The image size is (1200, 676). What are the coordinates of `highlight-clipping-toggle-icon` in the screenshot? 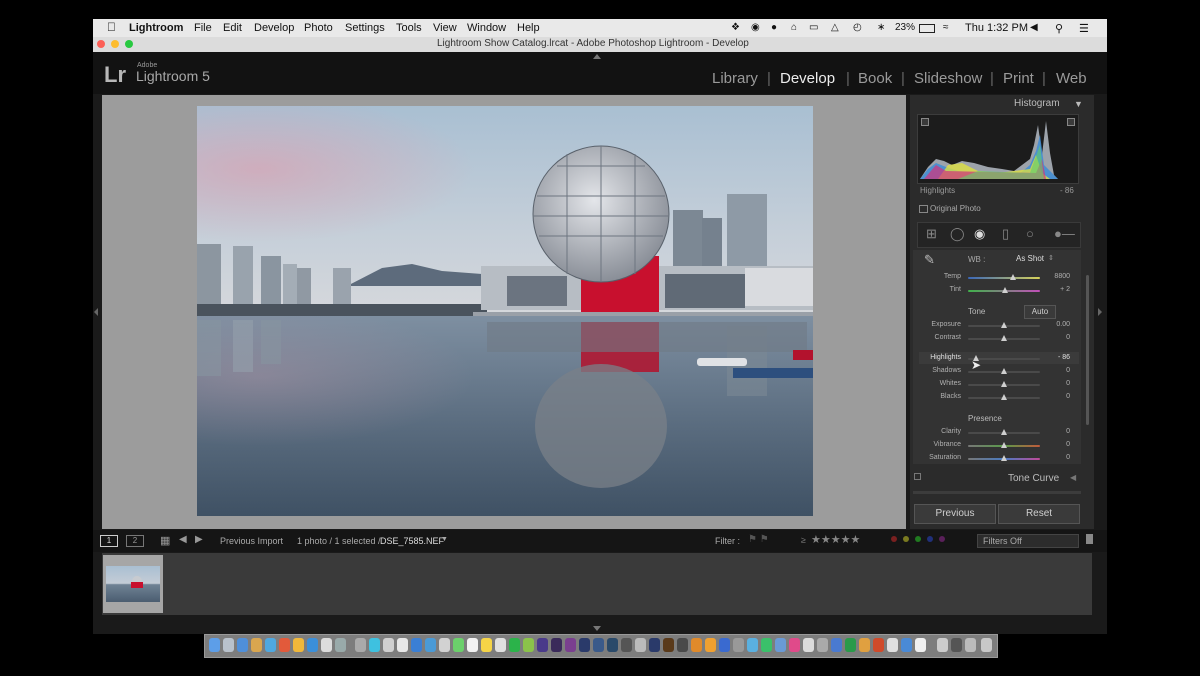 It's located at (1071, 122).